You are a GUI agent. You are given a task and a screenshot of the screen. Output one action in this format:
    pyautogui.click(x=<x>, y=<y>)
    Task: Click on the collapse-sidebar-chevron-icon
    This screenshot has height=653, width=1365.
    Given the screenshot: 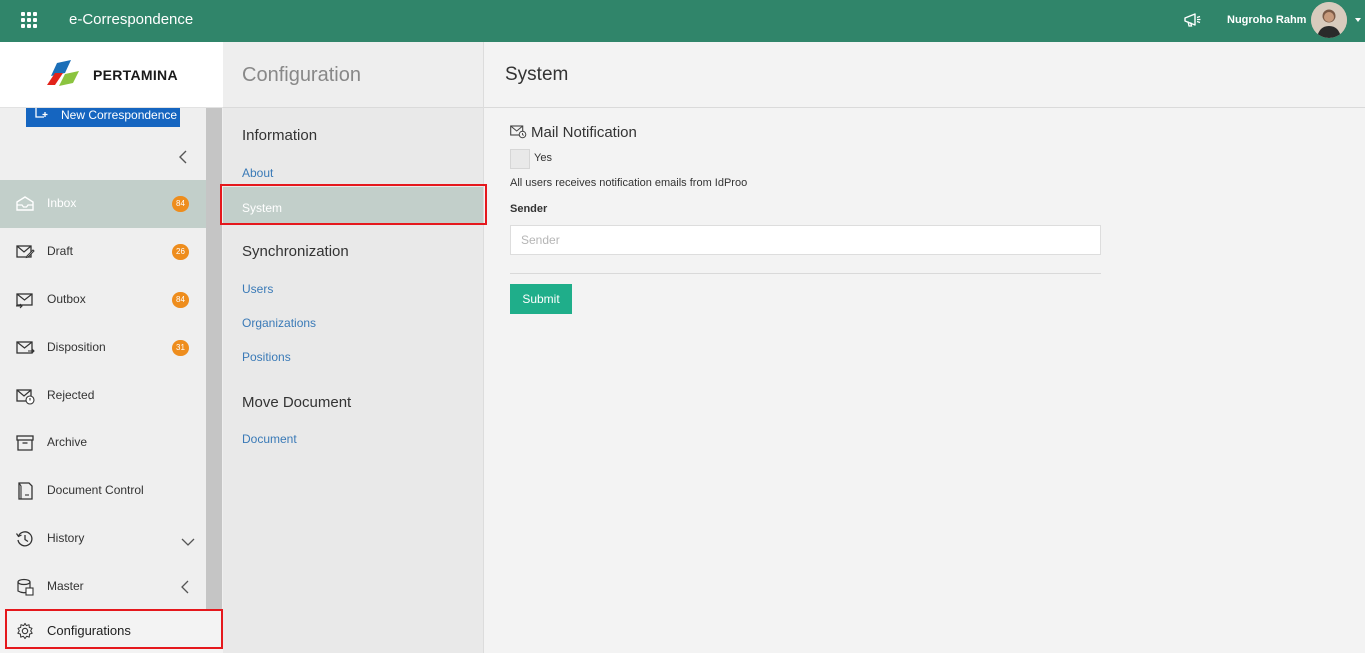 What is the action you would take?
    pyautogui.click(x=183, y=157)
    